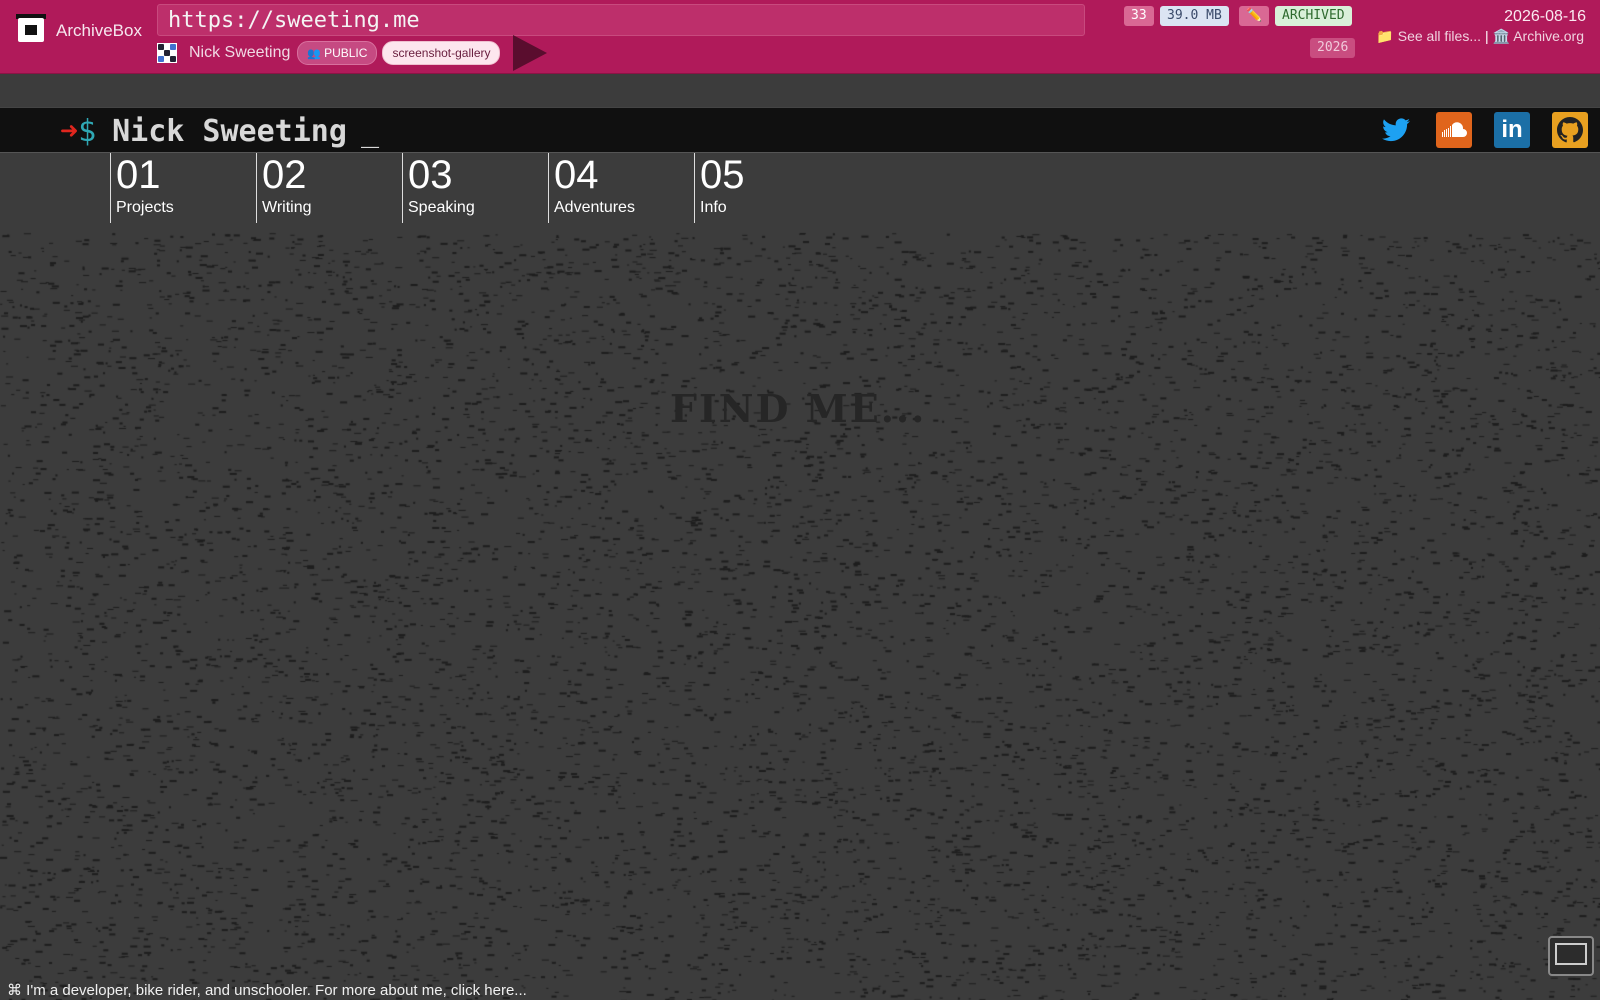 This screenshot has height=1000, width=1600. I want to click on nav-number: 02, so click(284, 175).